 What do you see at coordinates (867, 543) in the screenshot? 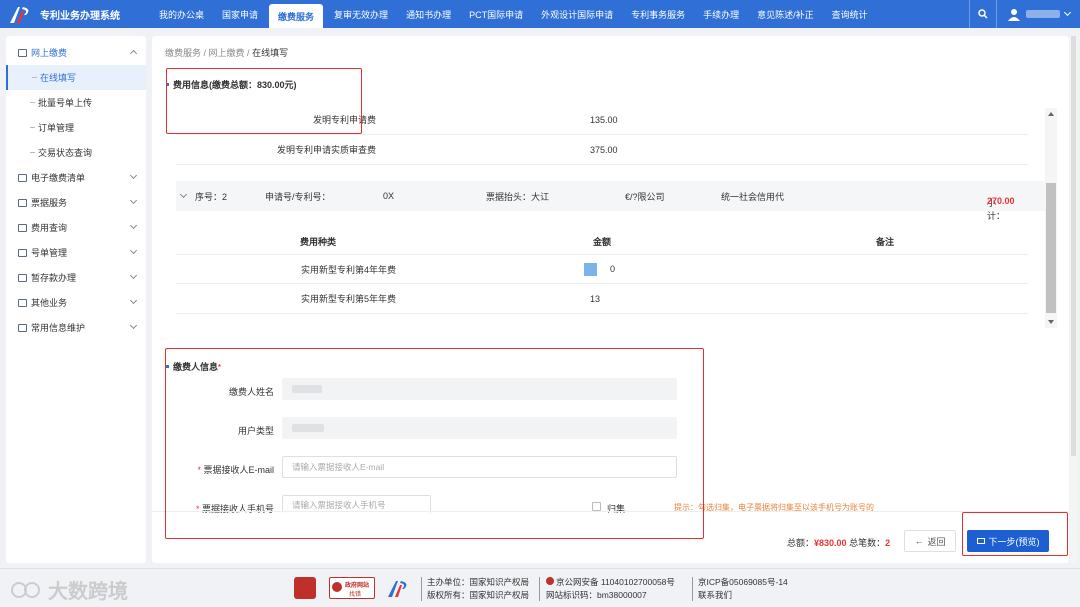
I see `count-label: 总笔数：` at bounding box center [867, 543].